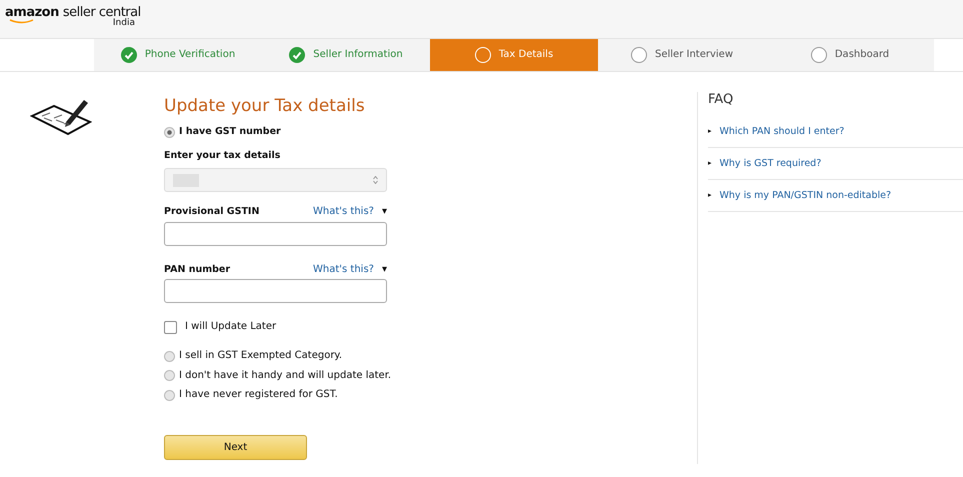 This screenshot has width=963, height=477. I want to click on next-button: Next, so click(235, 447).